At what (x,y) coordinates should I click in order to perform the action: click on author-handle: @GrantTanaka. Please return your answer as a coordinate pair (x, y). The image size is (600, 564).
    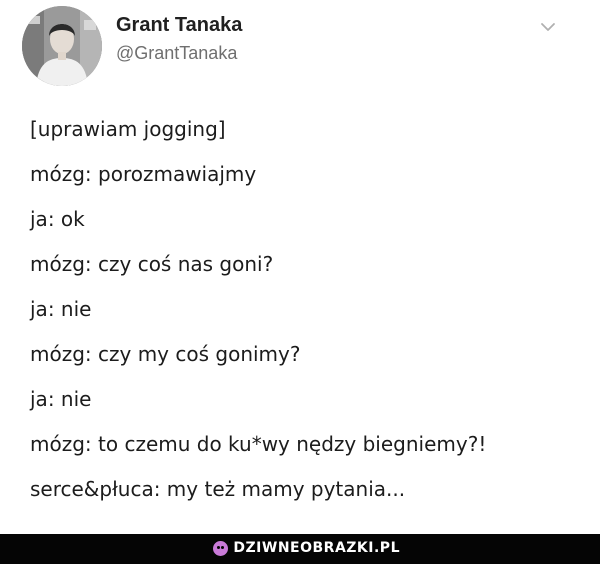
    Looking at the image, I should click on (176, 53).